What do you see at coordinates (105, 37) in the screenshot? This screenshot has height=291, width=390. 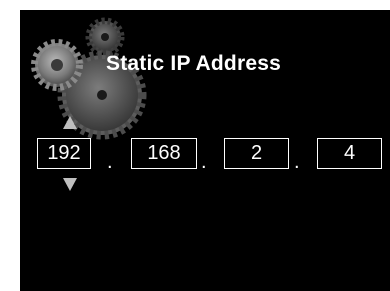 I see `small-gear-icon` at bounding box center [105, 37].